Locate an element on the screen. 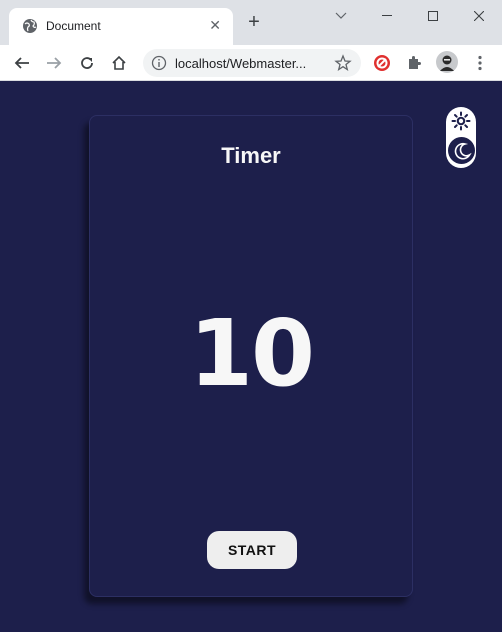 The image size is (502, 632). browser-tab-bar: Document ✕ + is located at coordinates (251, 22).